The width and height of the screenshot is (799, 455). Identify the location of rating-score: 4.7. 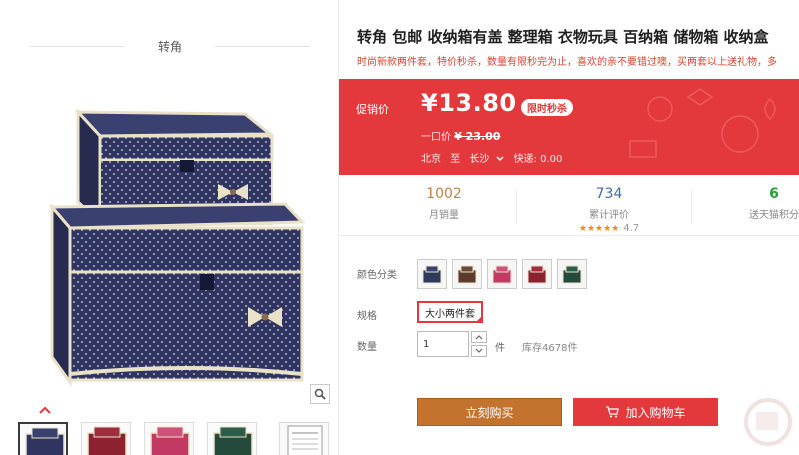
(631, 228).